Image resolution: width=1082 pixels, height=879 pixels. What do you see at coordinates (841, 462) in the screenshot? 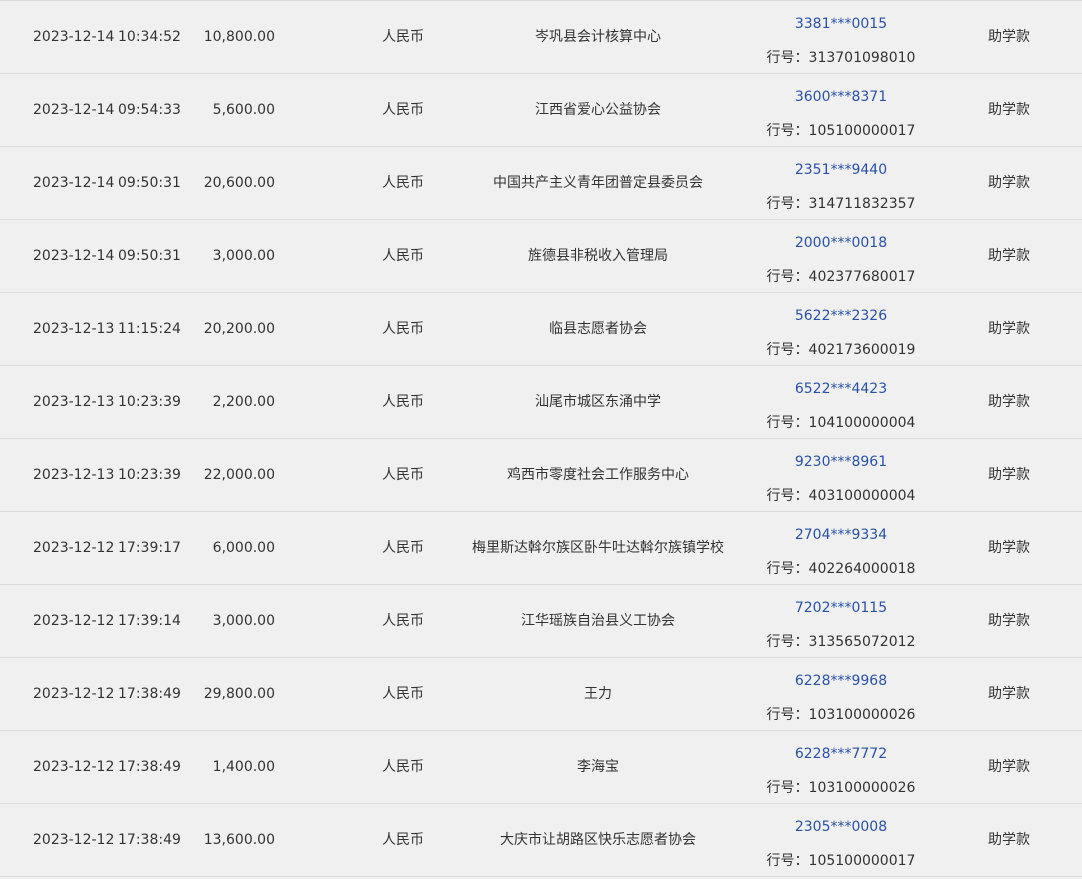
I see `account-number-link: 9230***8961` at bounding box center [841, 462].